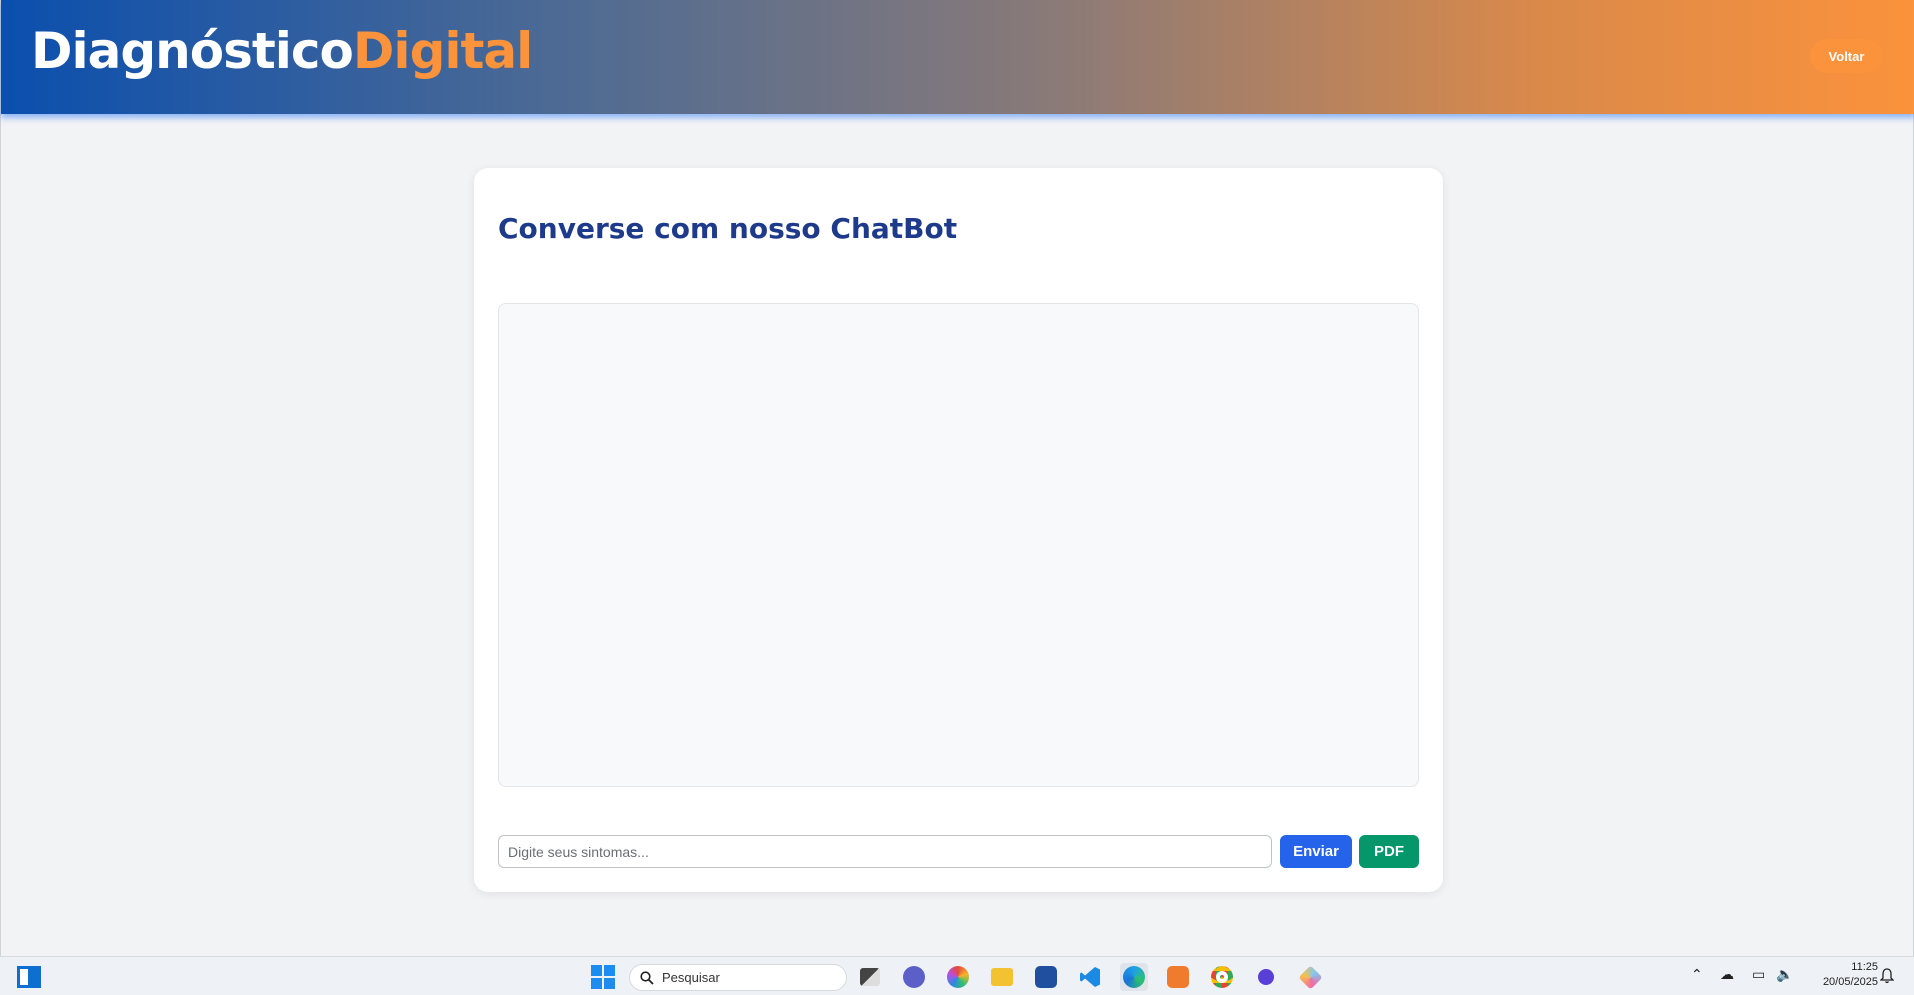  I want to click on store-icon, so click(1046, 977).